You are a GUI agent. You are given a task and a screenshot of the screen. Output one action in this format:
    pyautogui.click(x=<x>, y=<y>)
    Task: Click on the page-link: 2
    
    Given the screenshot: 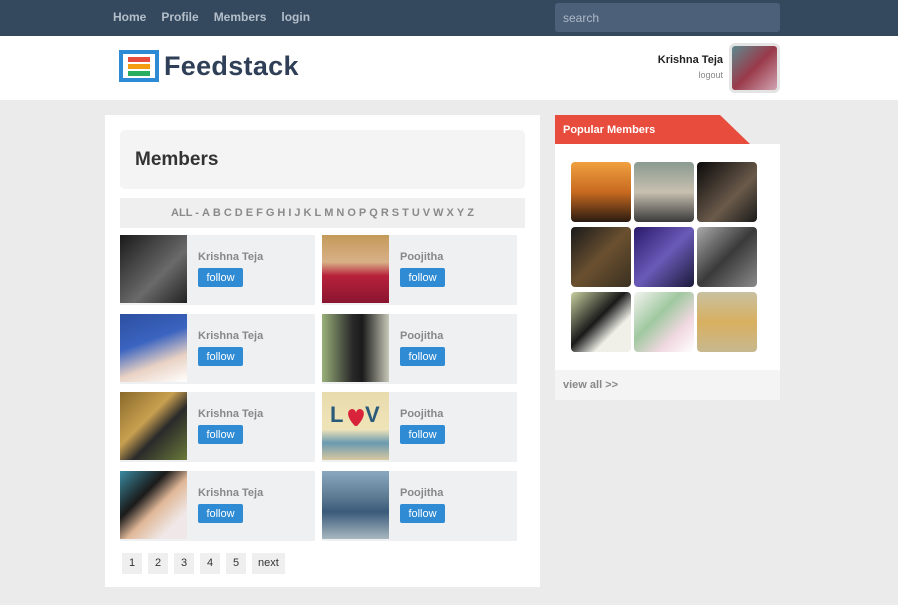 What is the action you would take?
    pyautogui.click(x=158, y=563)
    